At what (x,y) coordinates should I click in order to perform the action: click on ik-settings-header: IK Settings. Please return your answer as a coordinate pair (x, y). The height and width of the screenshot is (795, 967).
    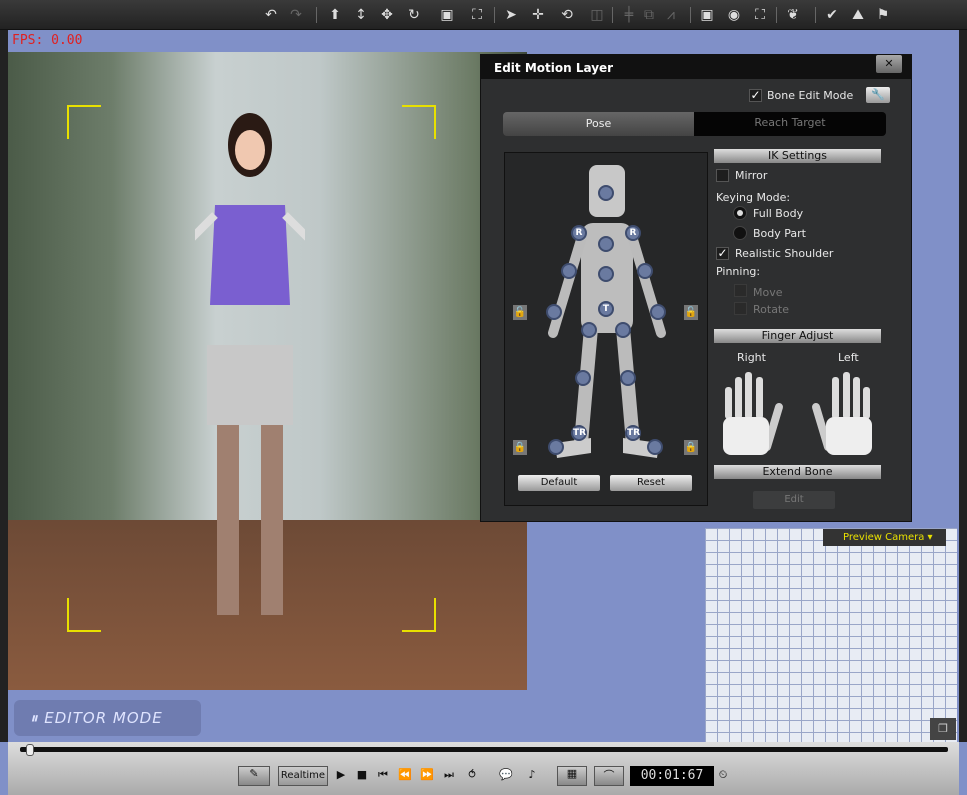
    Looking at the image, I should click on (797, 156).